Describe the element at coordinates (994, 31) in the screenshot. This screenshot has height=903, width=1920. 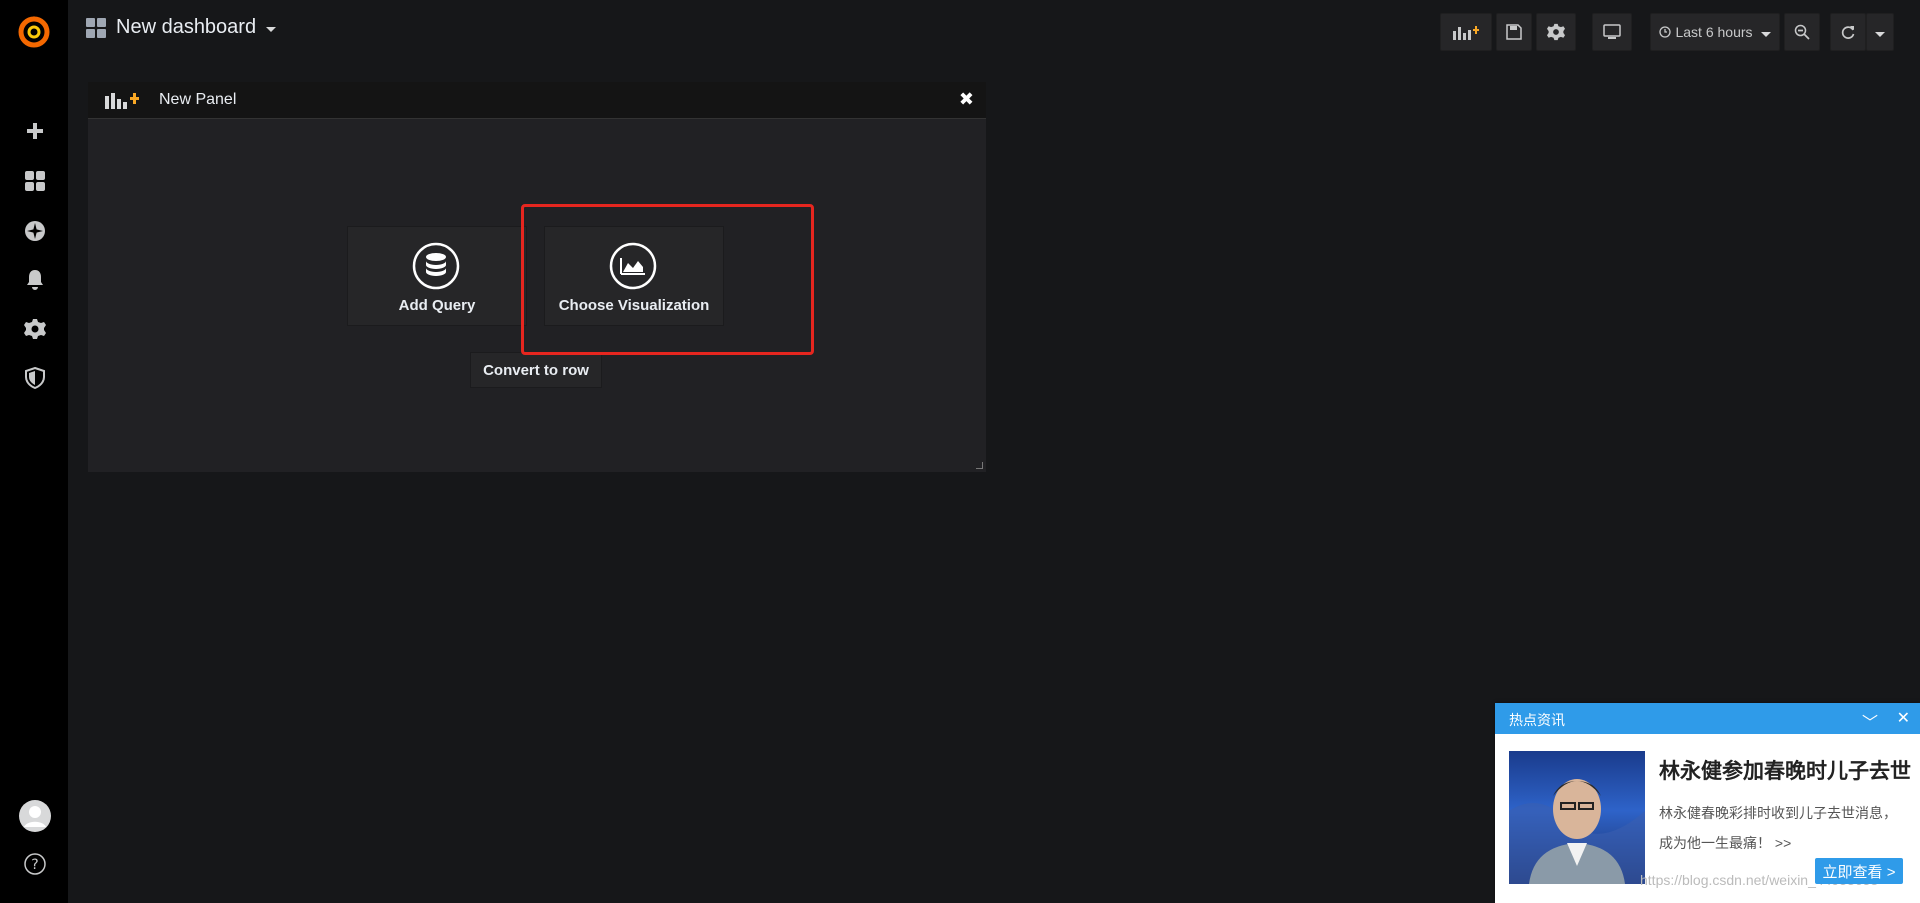
I see `top-navbar: New dashboard Last 6 hours` at that location.